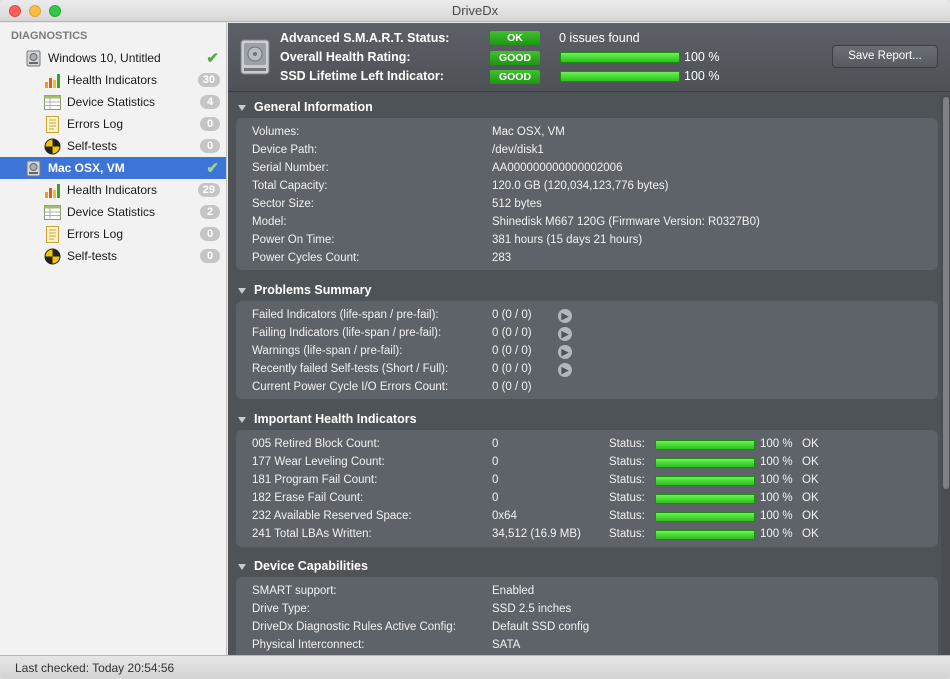 Image resolution: width=950 pixels, height=679 pixels. Describe the element at coordinates (113, 80) in the screenshot. I see `sidebar-item: Health Indicators 30` at that location.